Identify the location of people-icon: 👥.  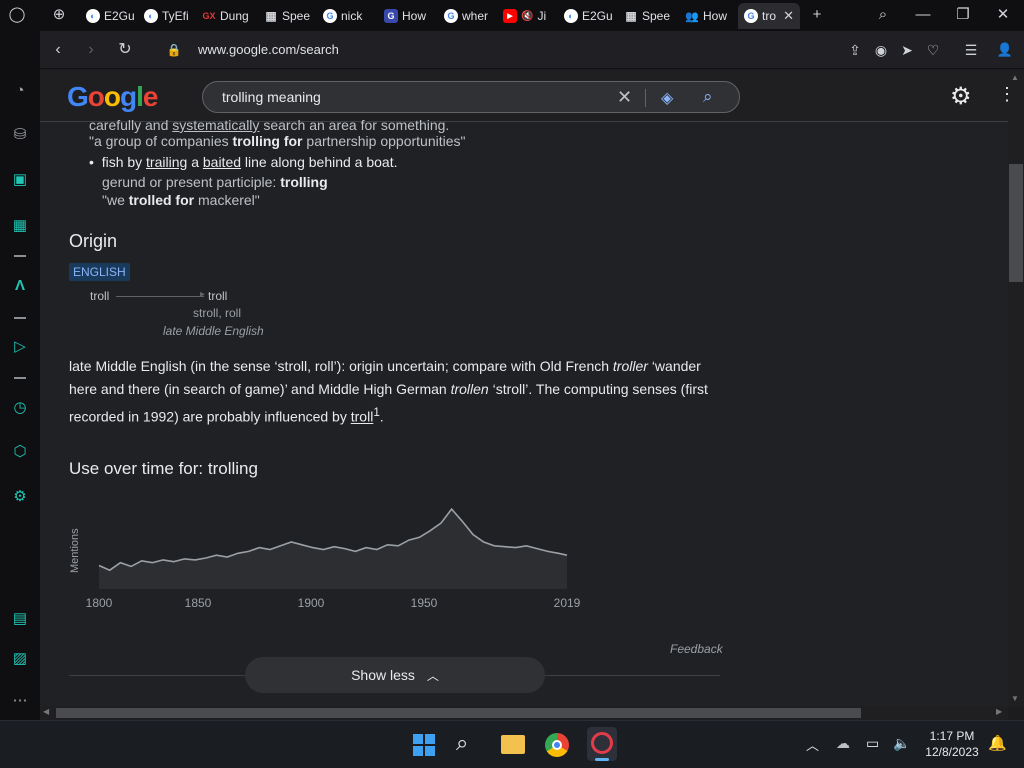
(692, 16).